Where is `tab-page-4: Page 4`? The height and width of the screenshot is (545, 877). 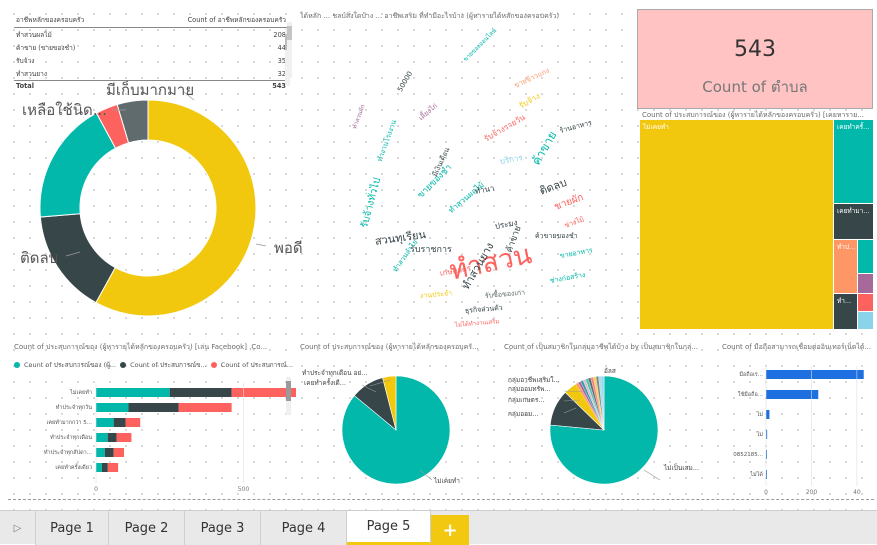
tab-page-4: Page 4 is located at coordinates (304, 528).